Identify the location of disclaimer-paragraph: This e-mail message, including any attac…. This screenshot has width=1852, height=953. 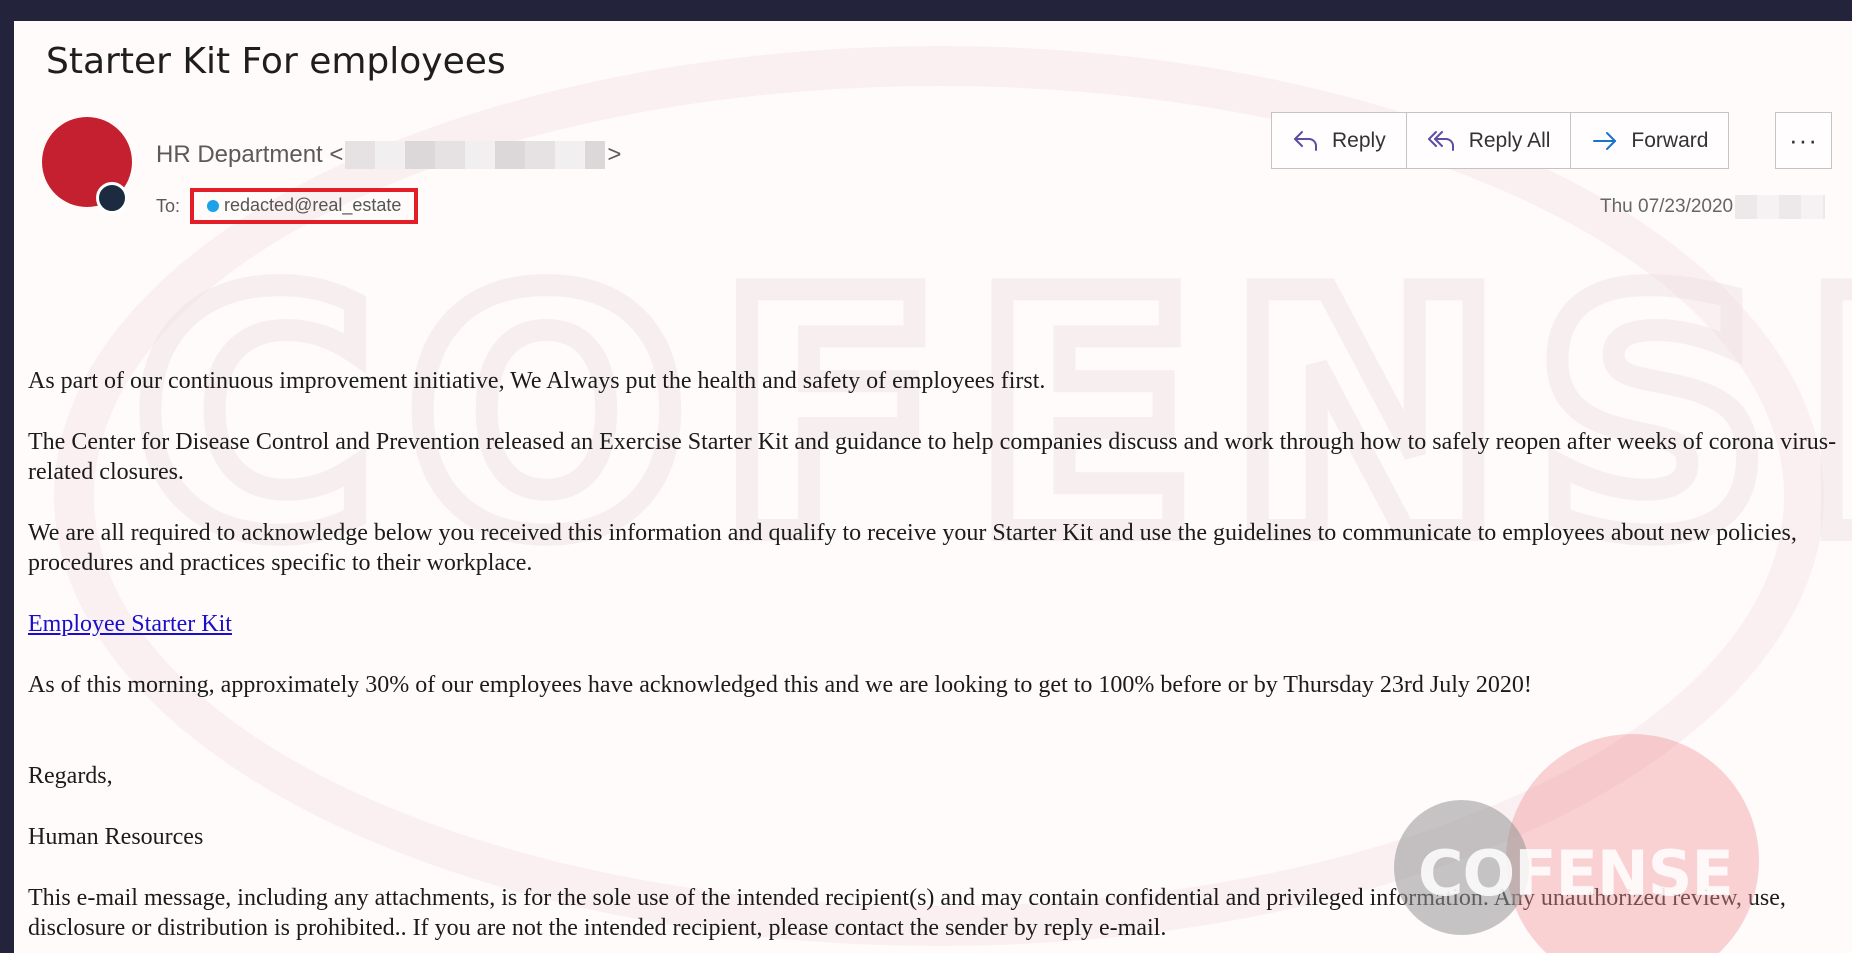
(907, 913).